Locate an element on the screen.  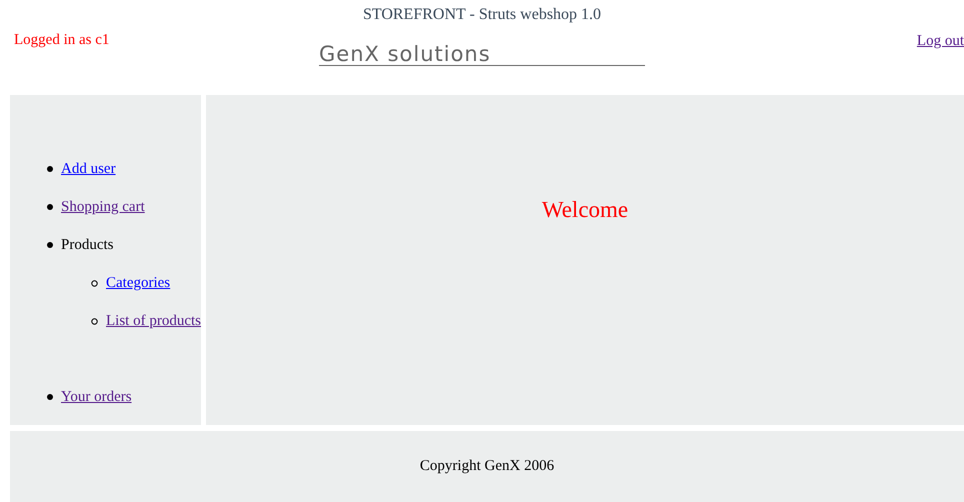
nav-link: Your orders is located at coordinates (96, 397).